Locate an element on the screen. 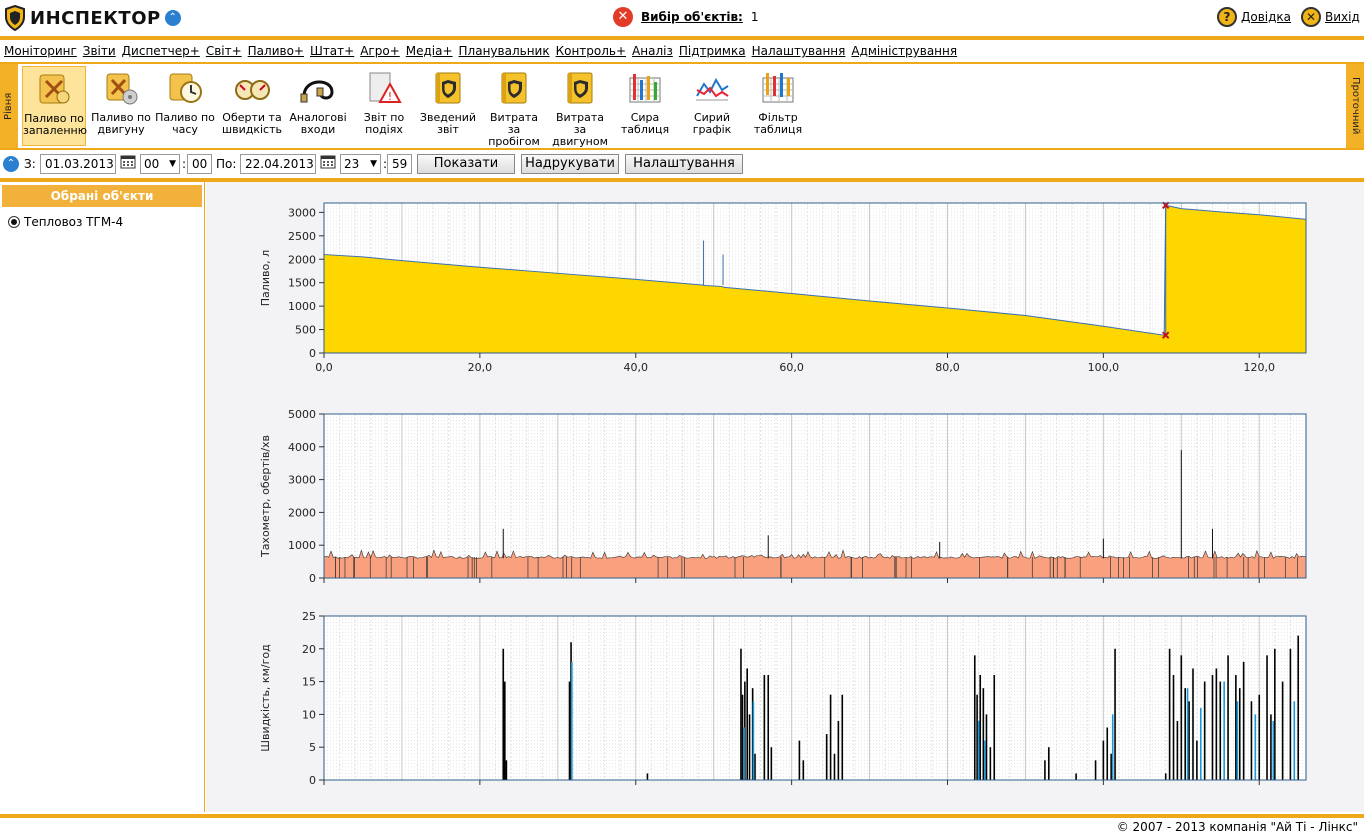  tab-flow: Проточний is located at coordinates (1355, 106).